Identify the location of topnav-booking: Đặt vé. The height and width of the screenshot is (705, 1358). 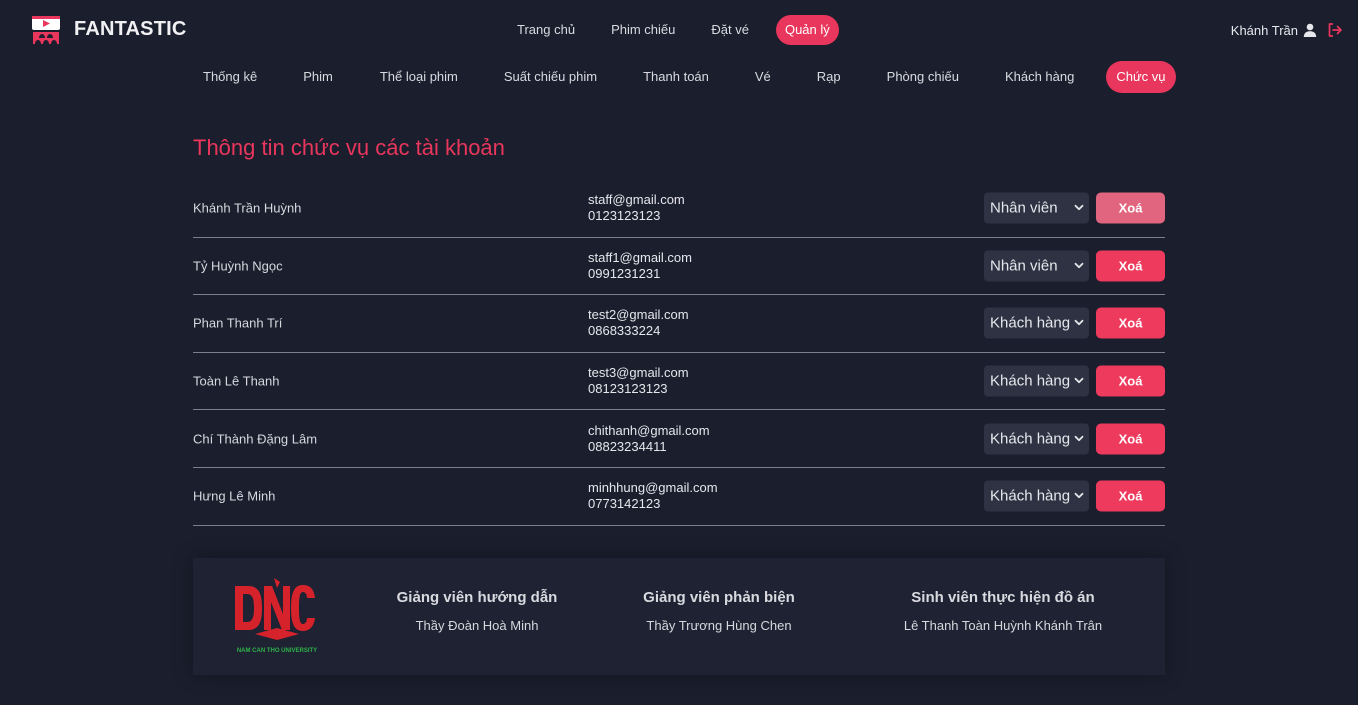
(730, 30).